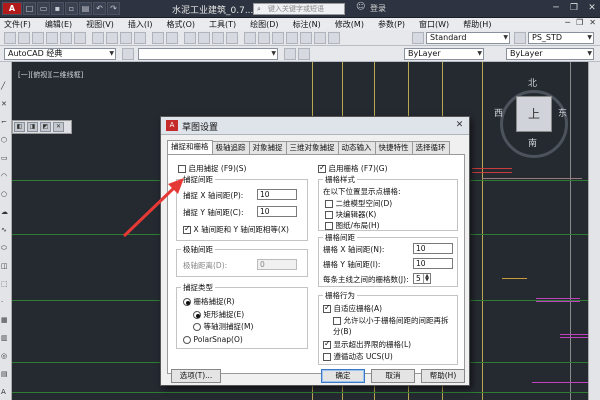  I want to click on layer-make-current-icon, so click(304, 54).